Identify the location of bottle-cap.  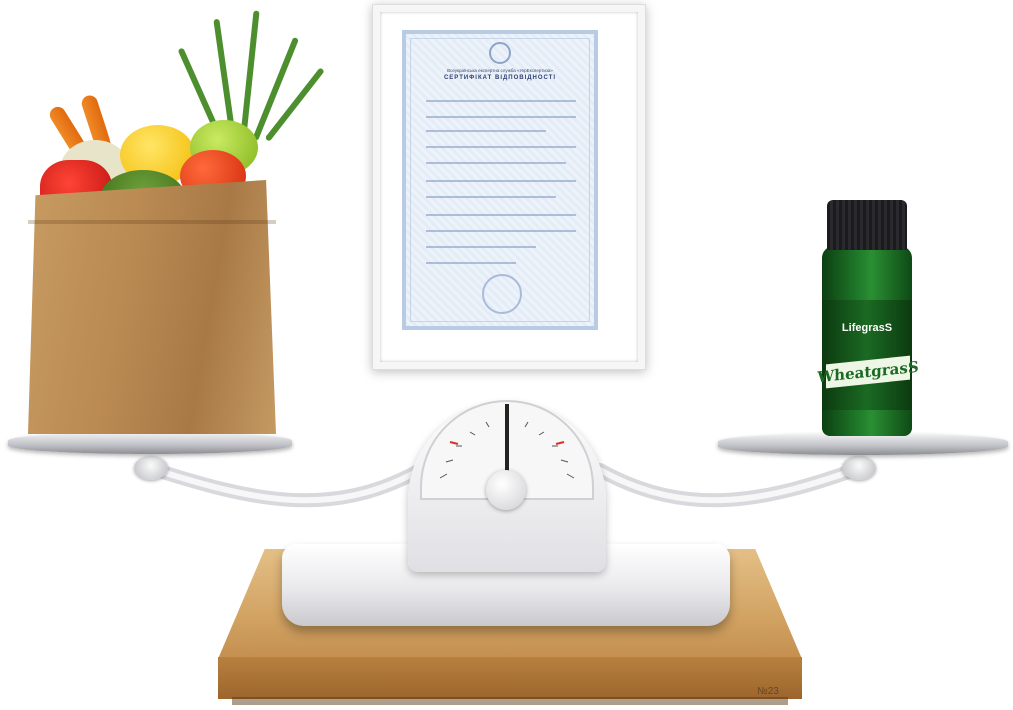
(867, 225).